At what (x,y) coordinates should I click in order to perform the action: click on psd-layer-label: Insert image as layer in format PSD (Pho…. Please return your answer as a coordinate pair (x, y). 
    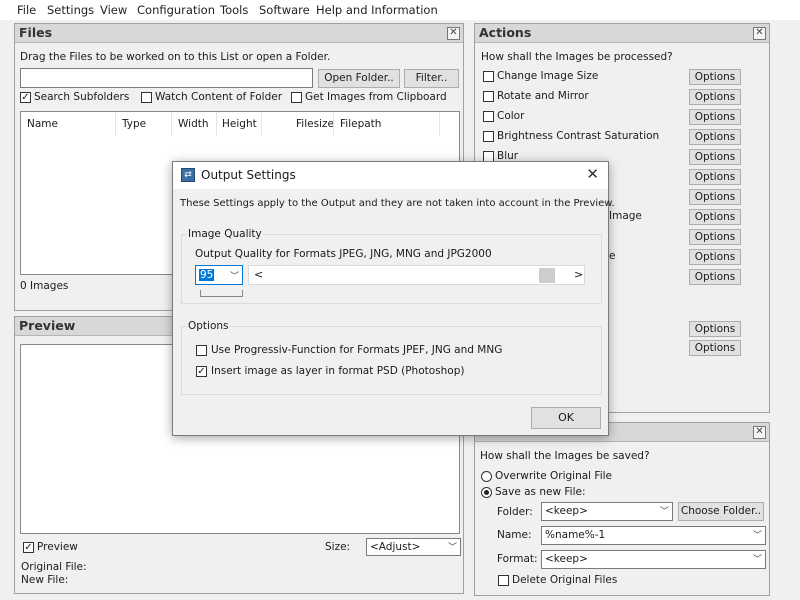
    Looking at the image, I should click on (338, 371).